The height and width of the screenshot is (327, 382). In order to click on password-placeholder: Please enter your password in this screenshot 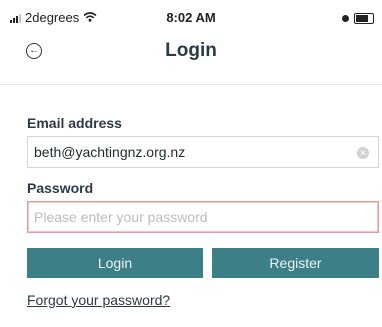, I will do `click(121, 217)`.